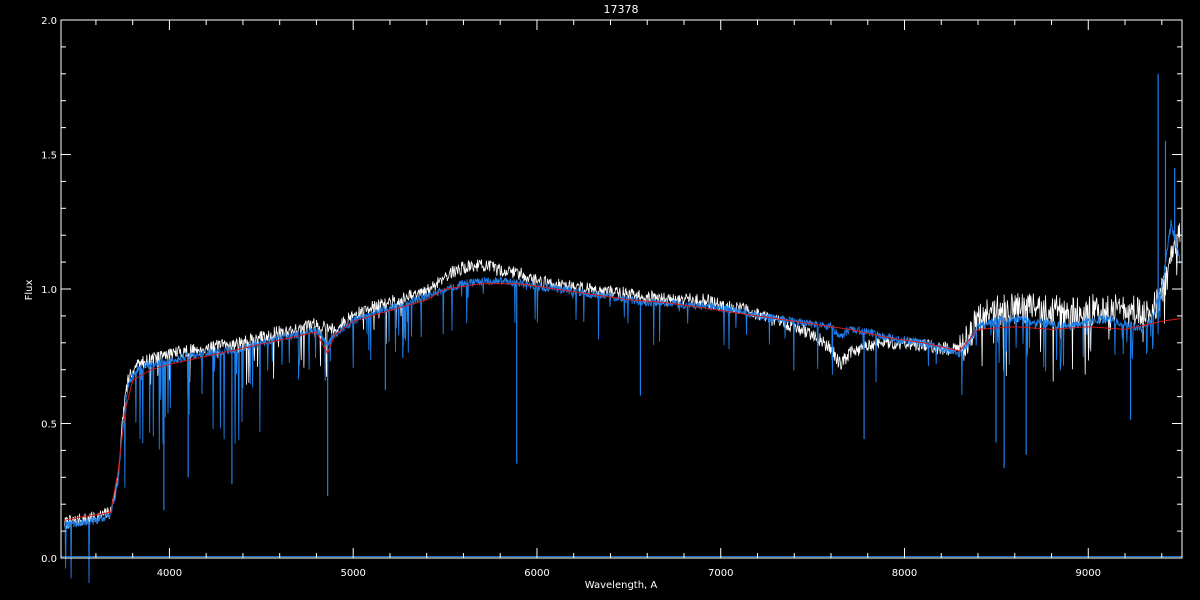  What do you see at coordinates (720, 573) in the screenshot?
I see `x-tick-label: 7000` at bounding box center [720, 573].